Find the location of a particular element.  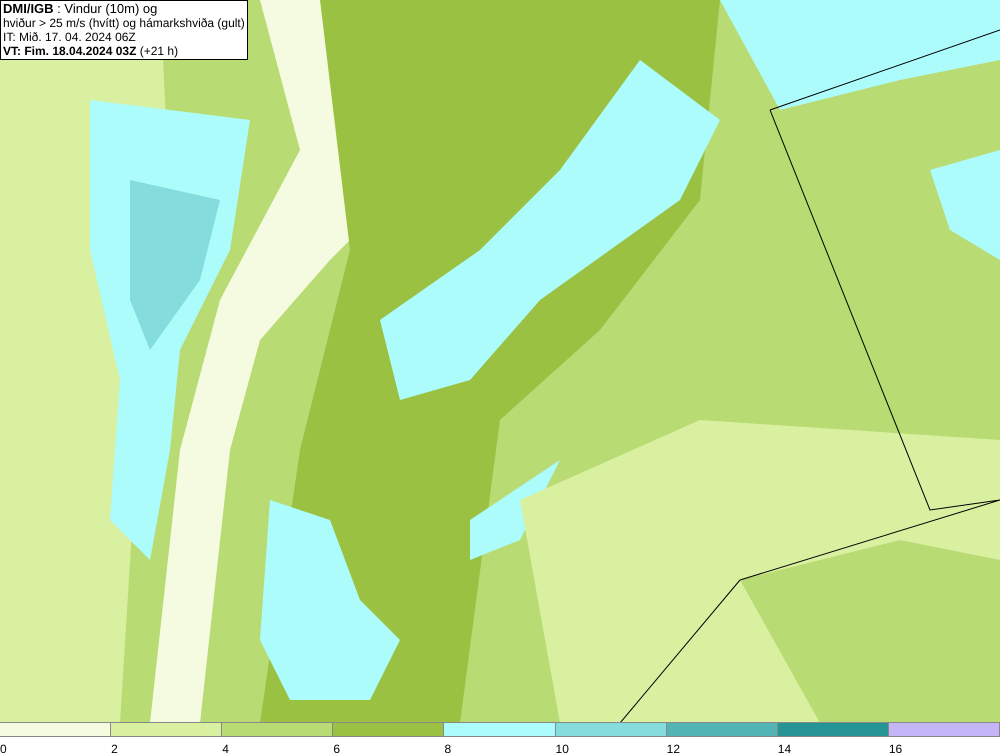

scale-label: 4 is located at coordinates (225, 747).